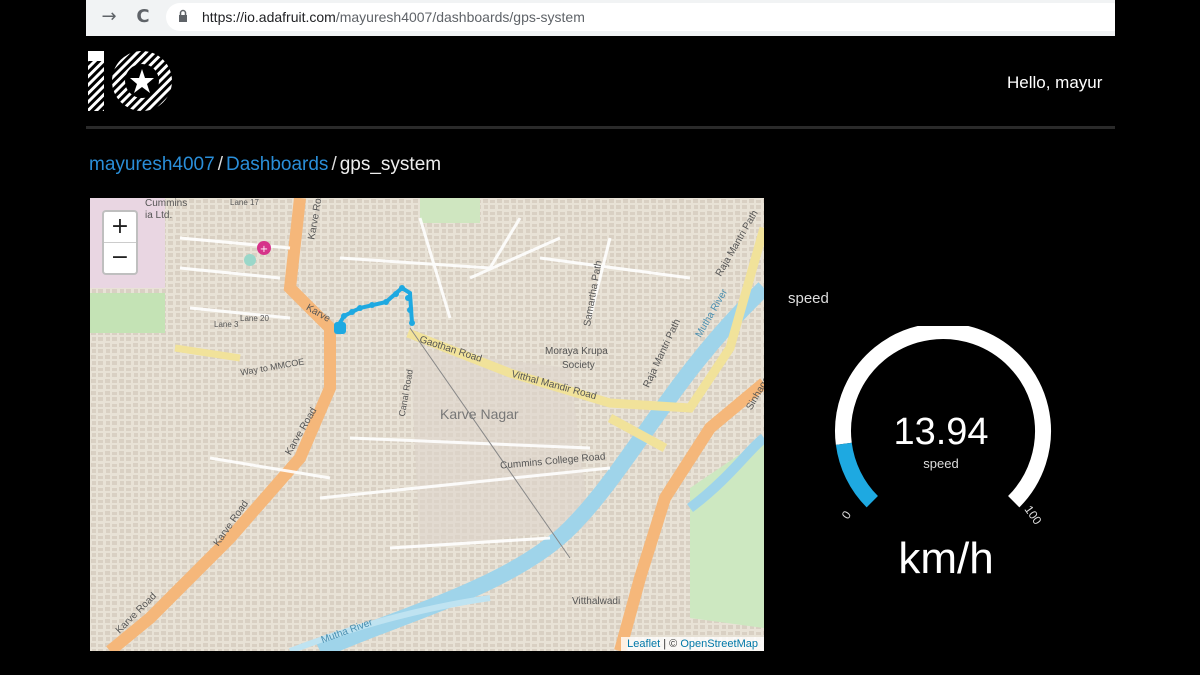 This screenshot has width=1200, height=675. What do you see at coordinates (719, 644) in the screenshot?
I see `openstreetmap-link: OpenStreetMap` at bounding box center [719, 644].